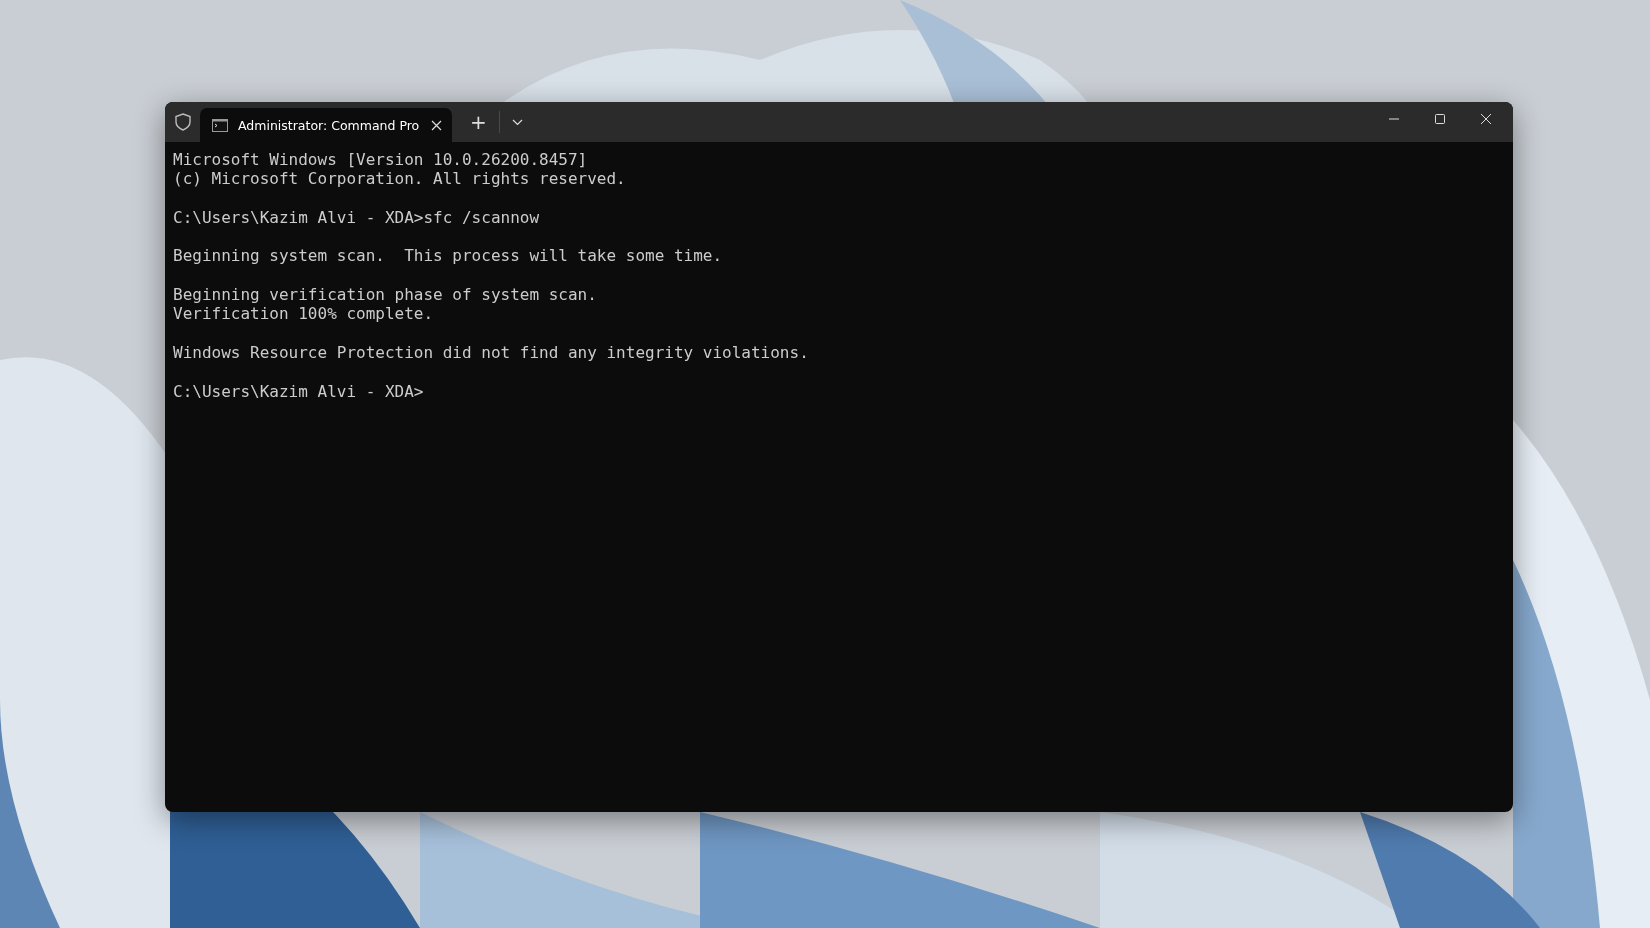 The height and width of the screenshot is (928, 1650). I want to click on shield-icon, so click(183, 122).